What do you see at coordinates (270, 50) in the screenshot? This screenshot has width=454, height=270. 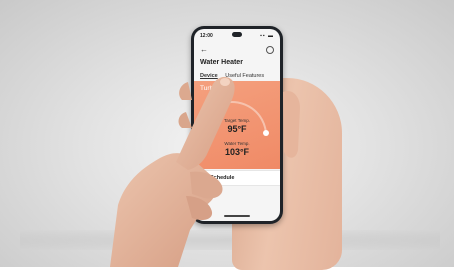 I see `gear-icon` at bounding box center [270, 50].